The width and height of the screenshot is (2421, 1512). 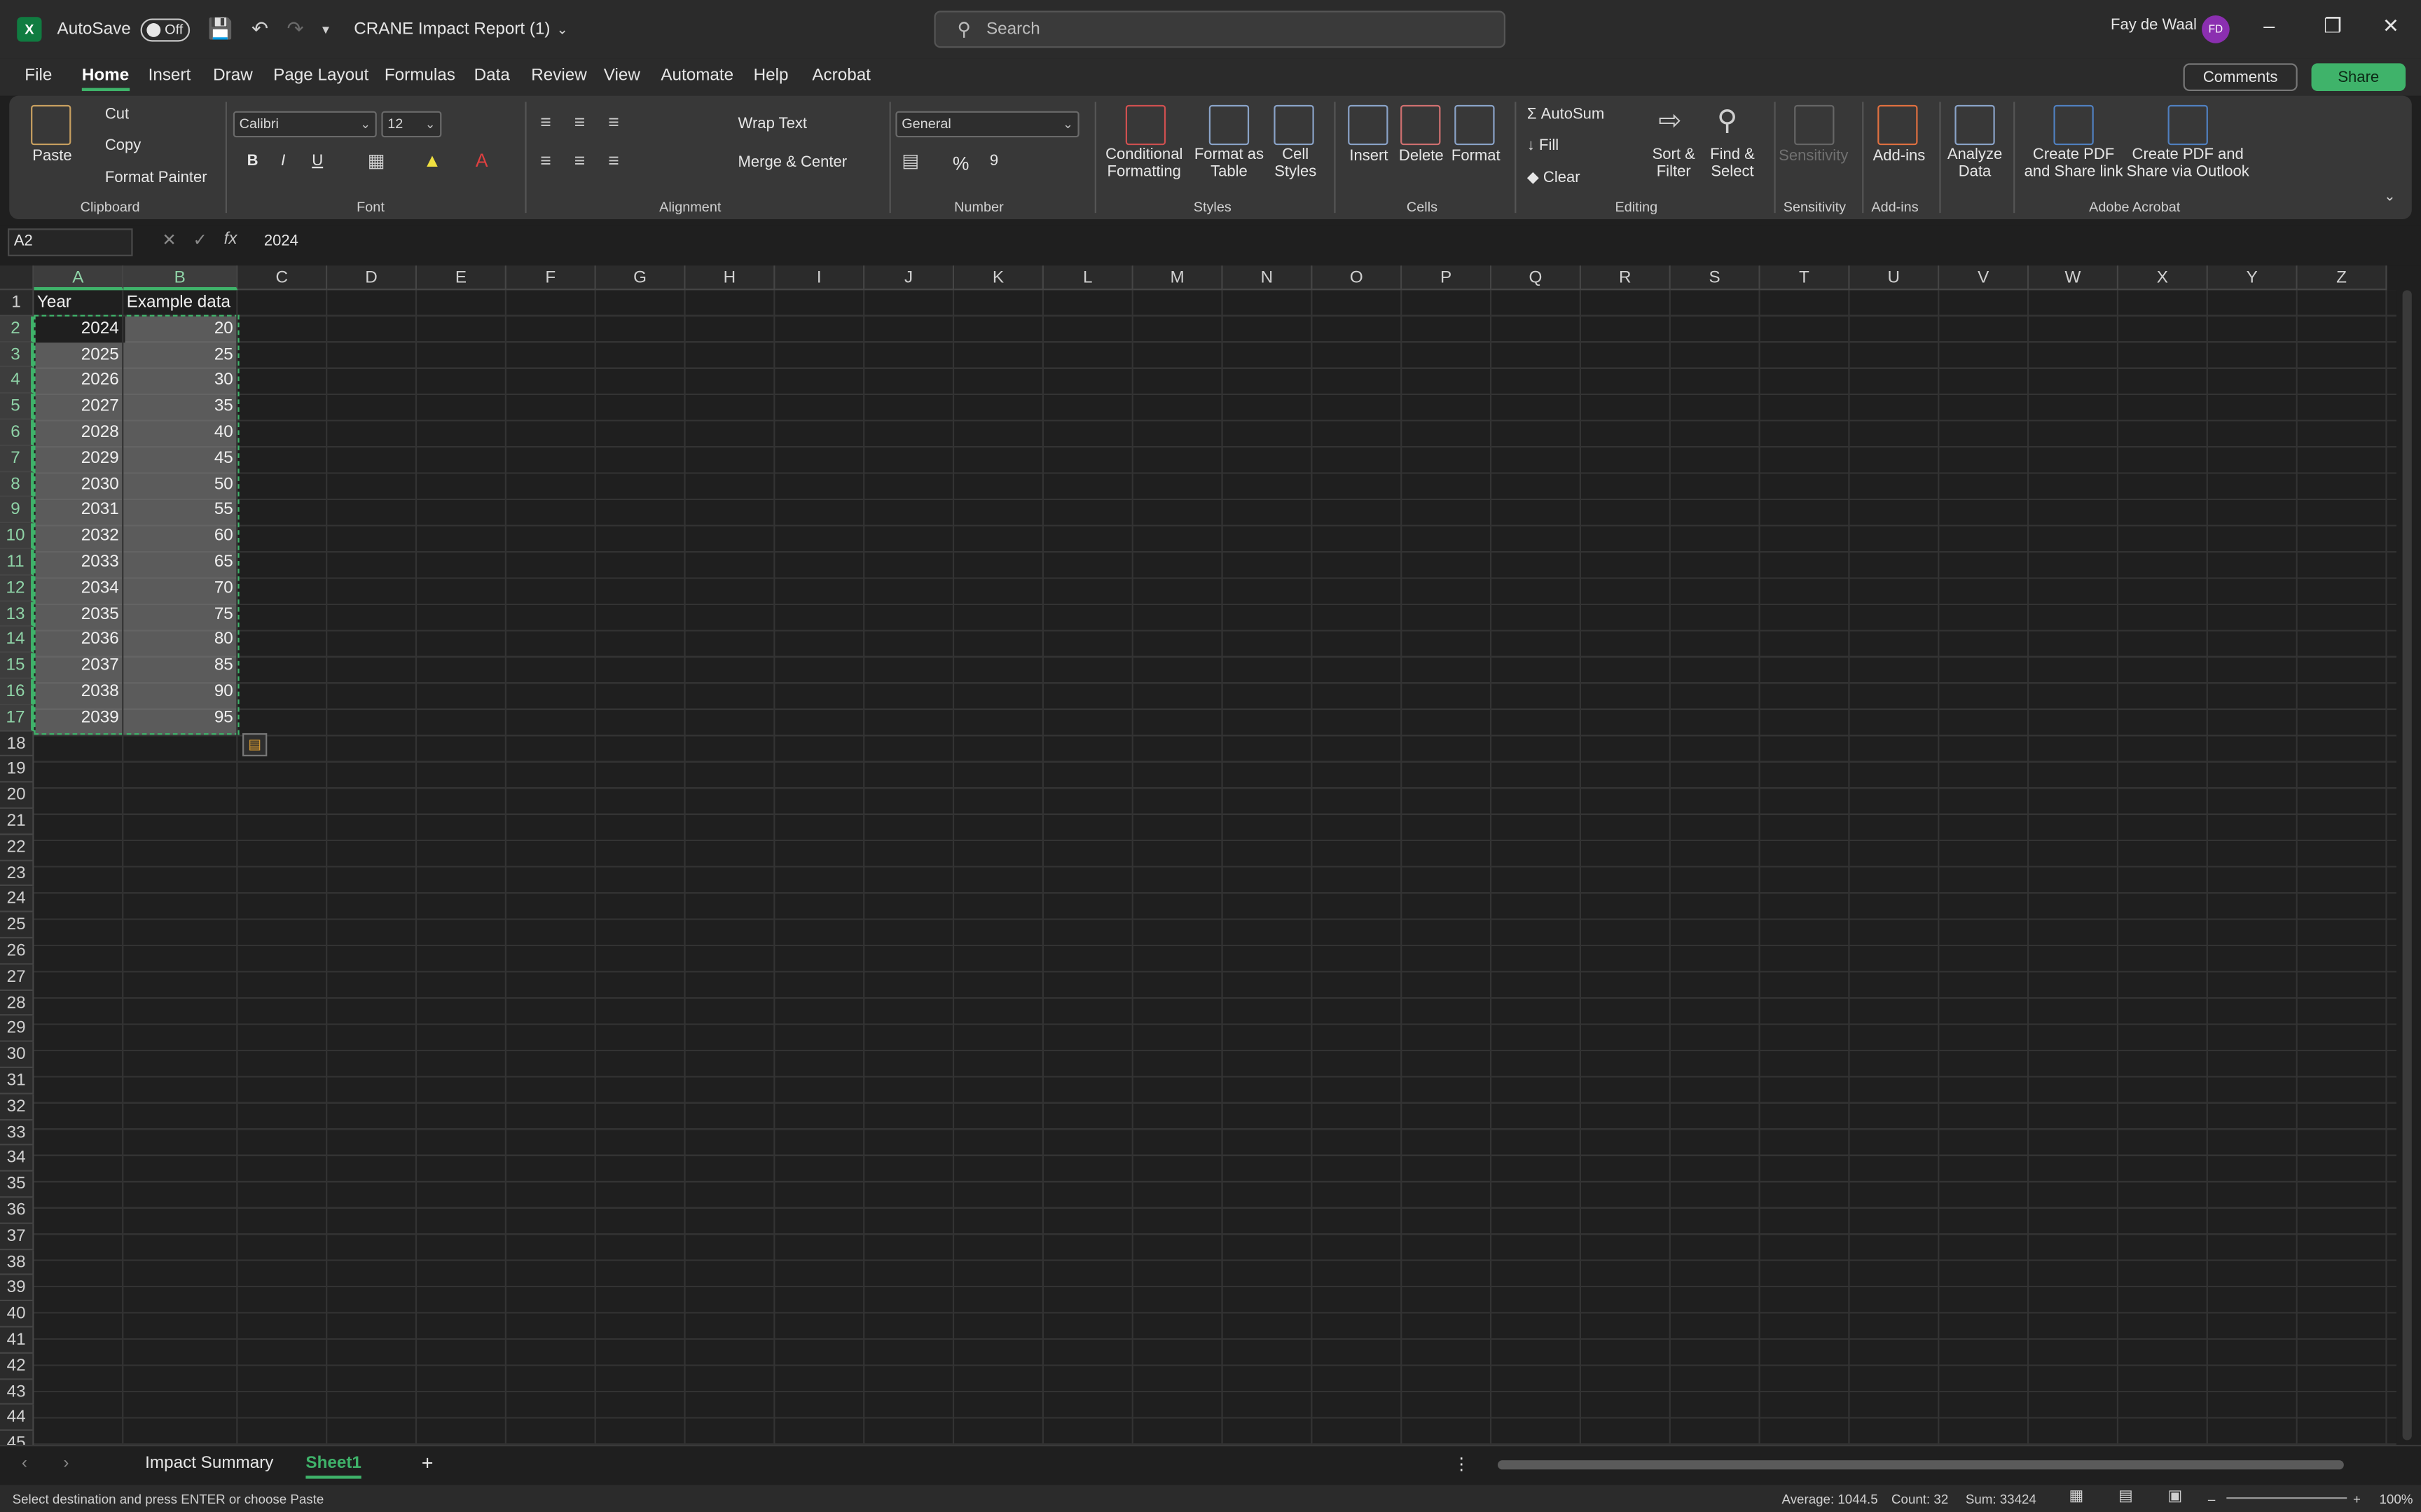 What do you see at coordinates (2286, 1498) in the screenshot?
I see `zoom-slider` at bounding box center [2286, 1498].